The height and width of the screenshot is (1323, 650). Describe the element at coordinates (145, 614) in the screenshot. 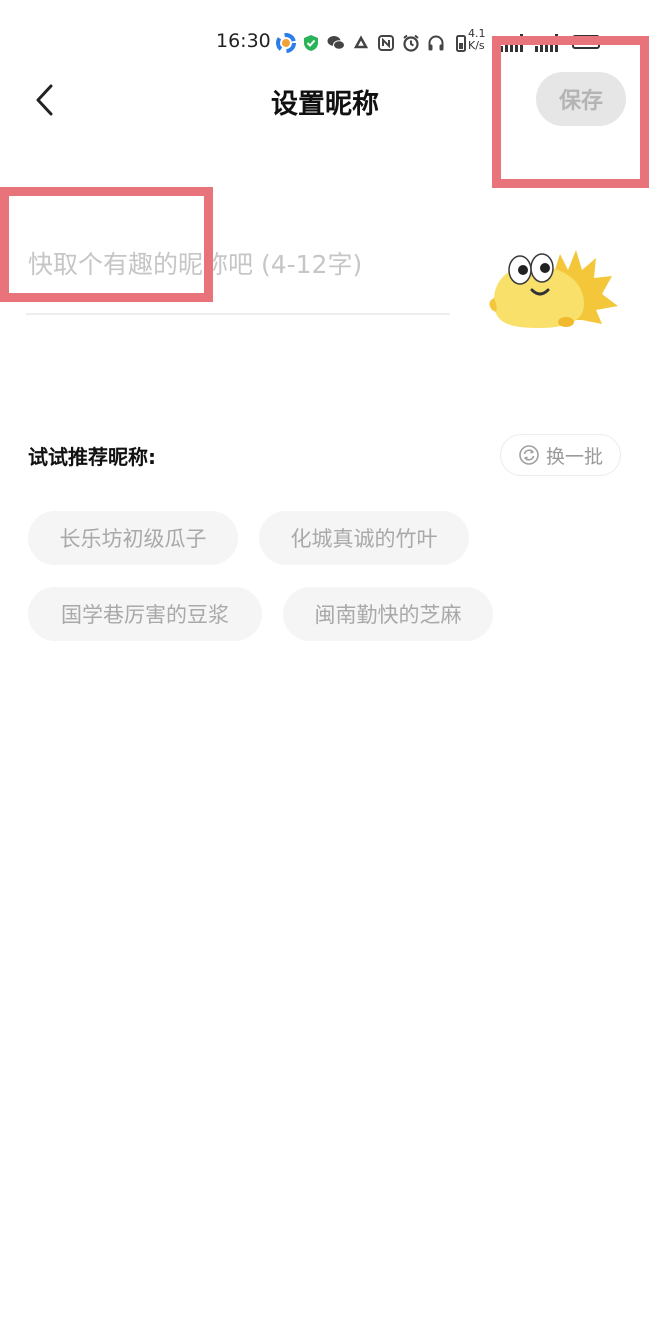

I see `suggestion-chip: 国学巷厉害的豆浆` at that location.